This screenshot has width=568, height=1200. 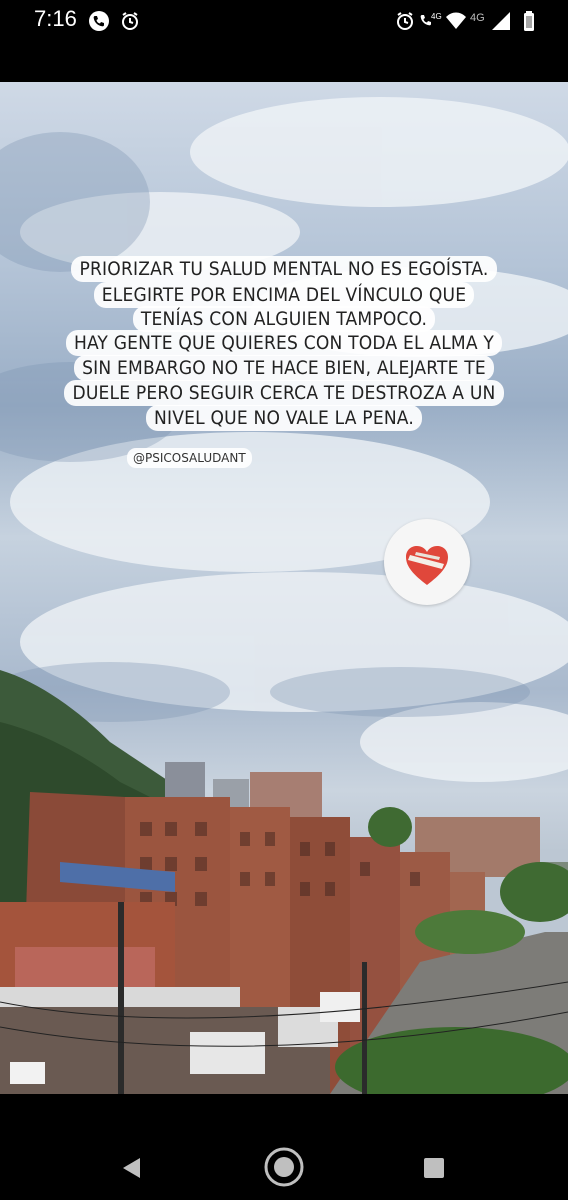 I want to click on volte-call-icon: 4G, so click(x=431, y=19).